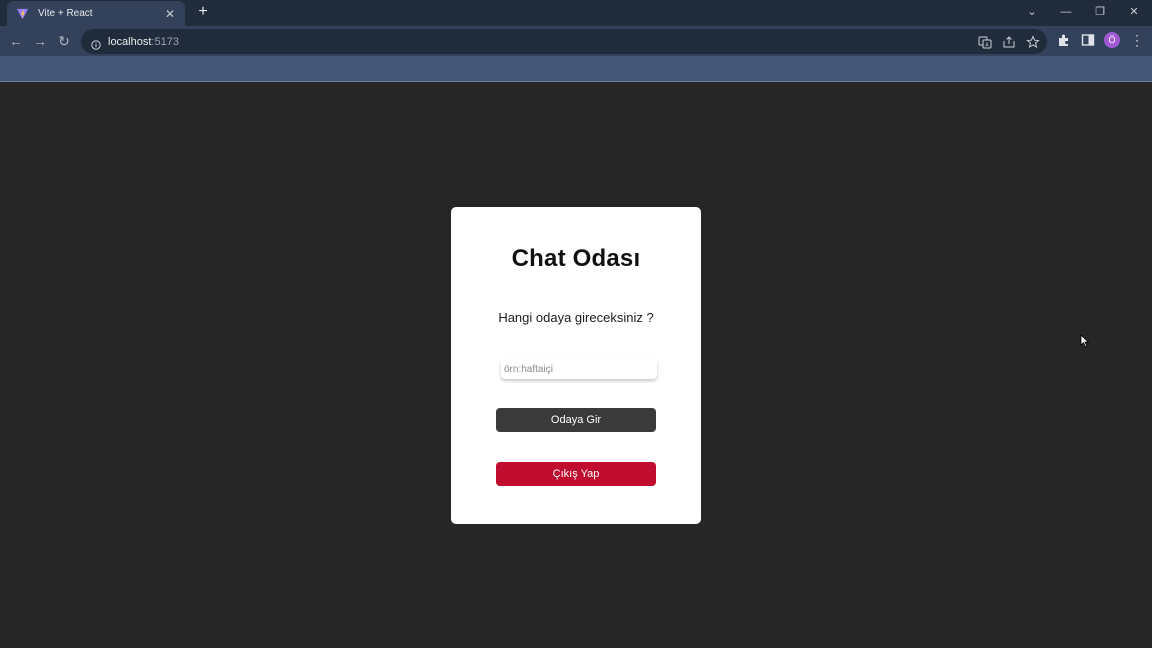 Image resolution: width=1152 pixels, height=648 pixels. Describe the element at coordinates (130, 41) in the screenshot. I see `url-host: localhost` at that location.